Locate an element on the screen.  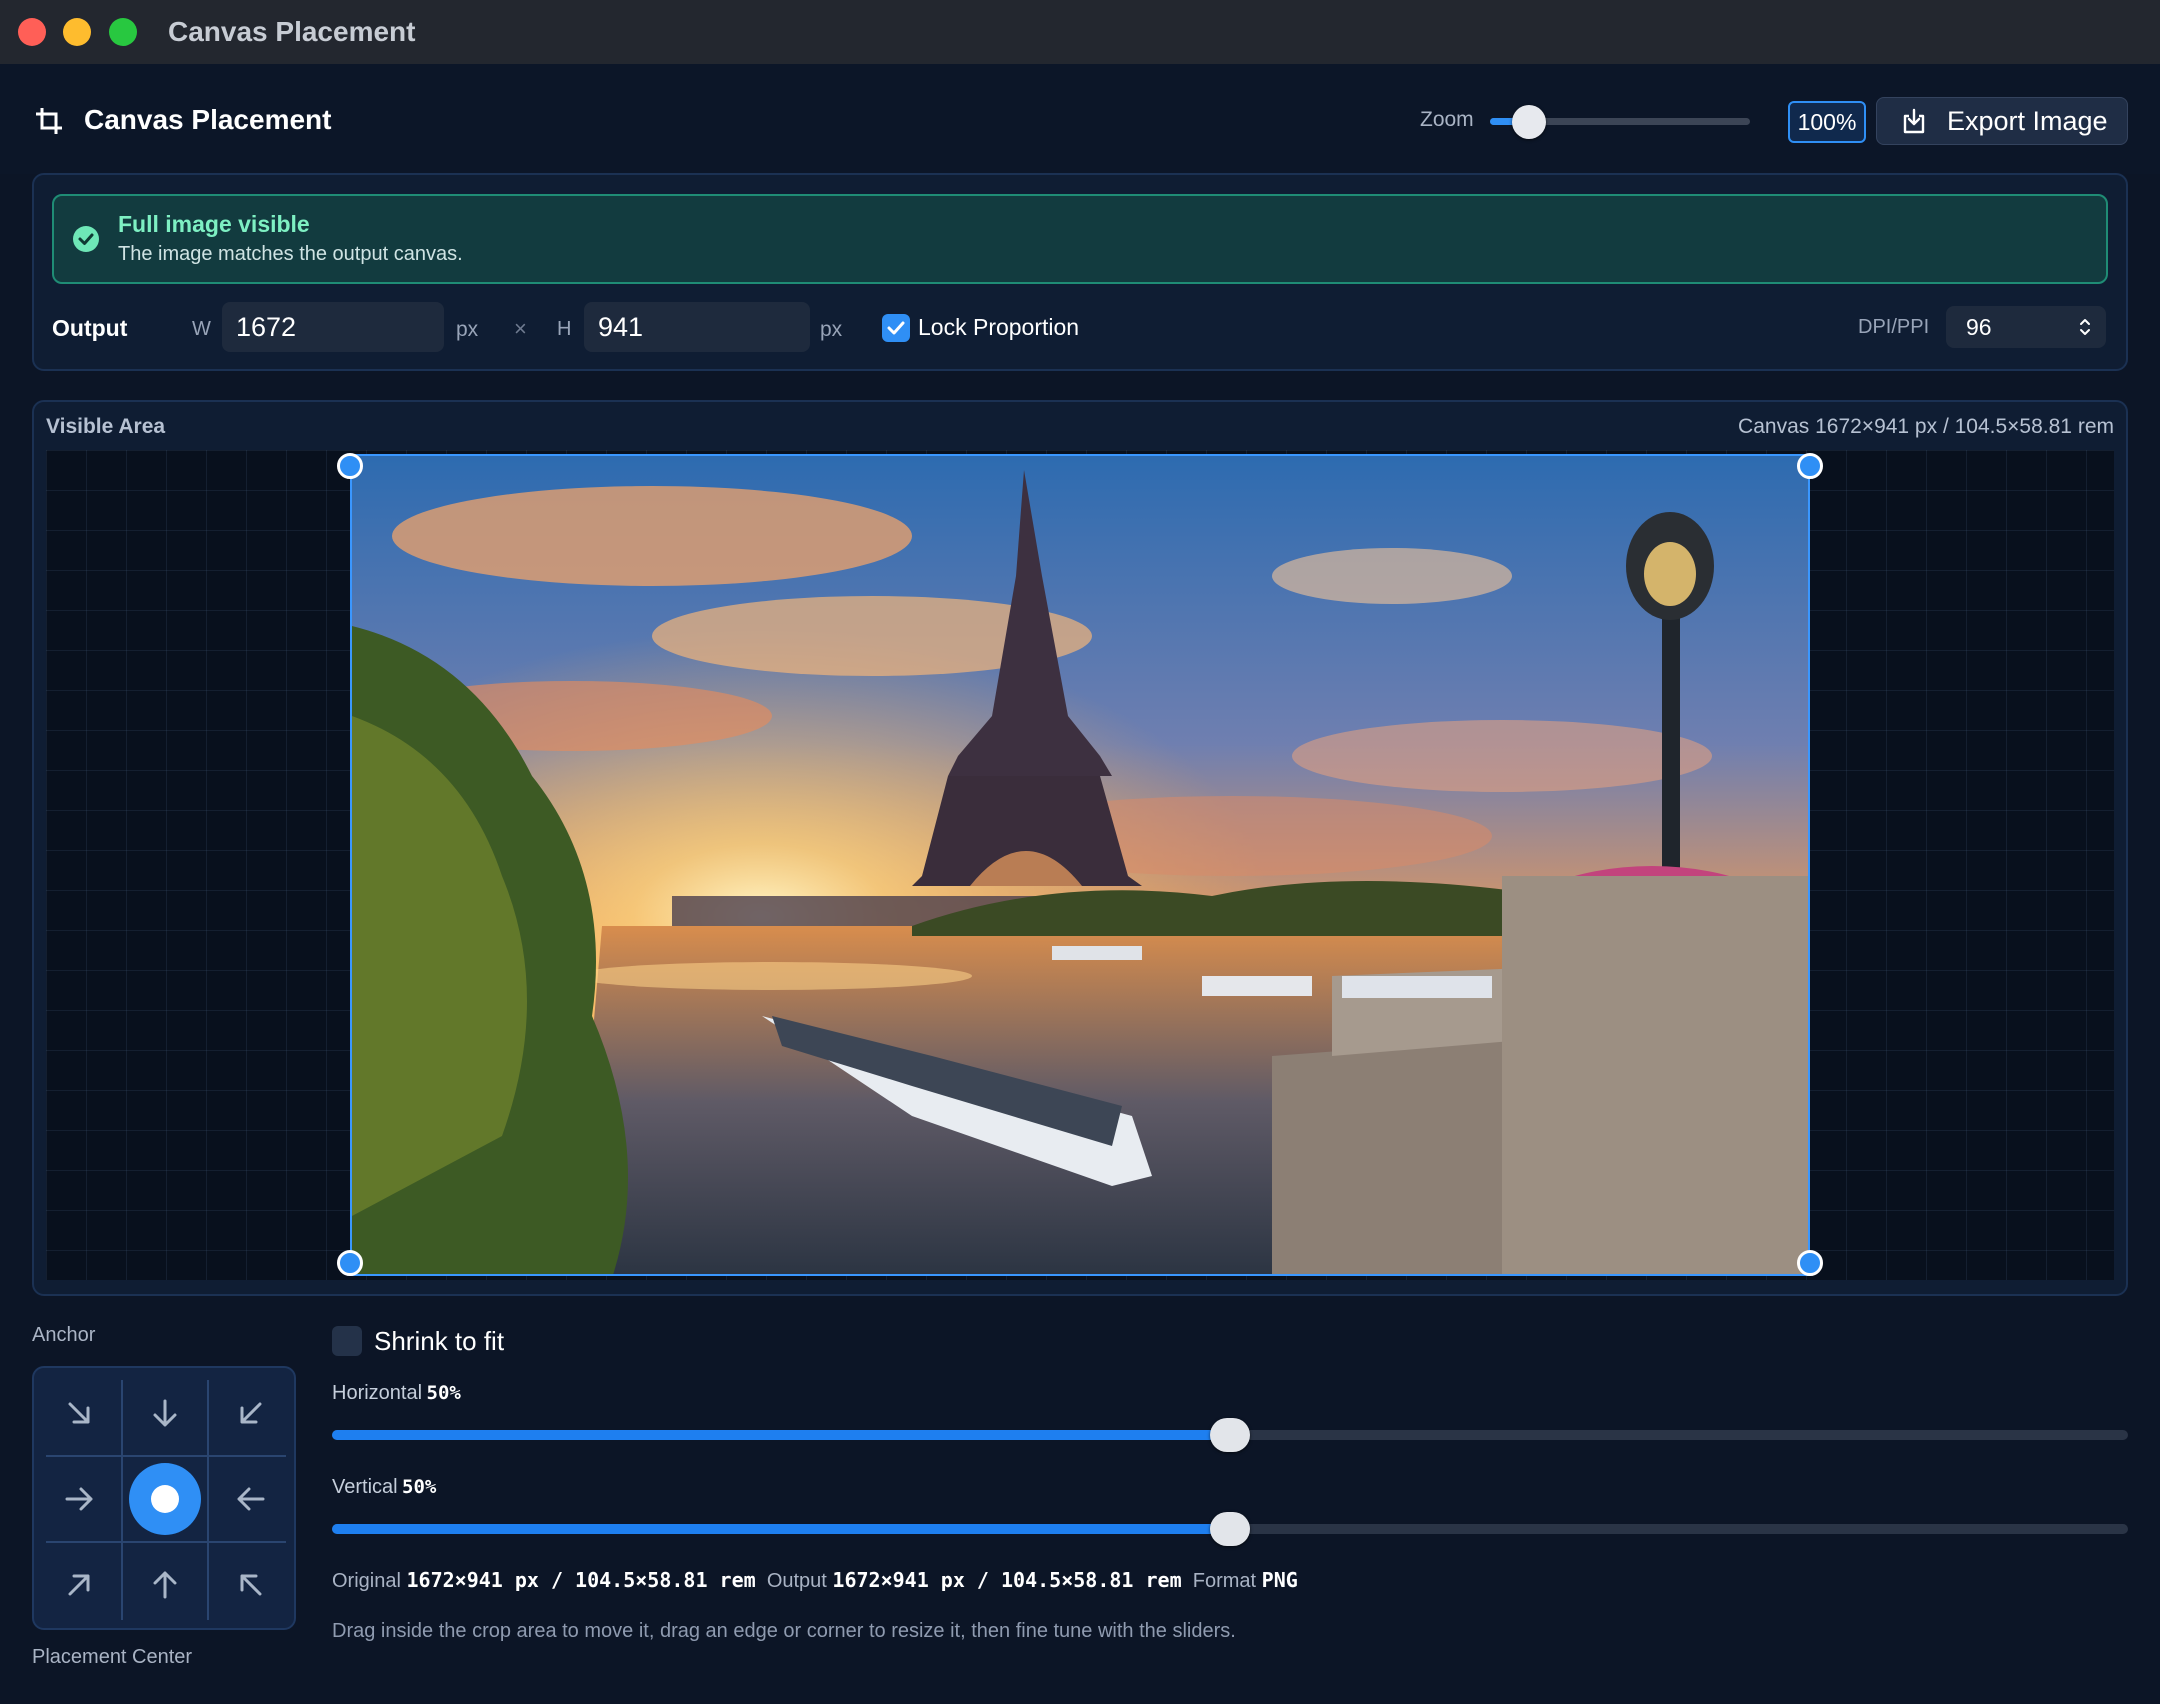
export-image-button: Export Image is located at coordinates (2002, 121).